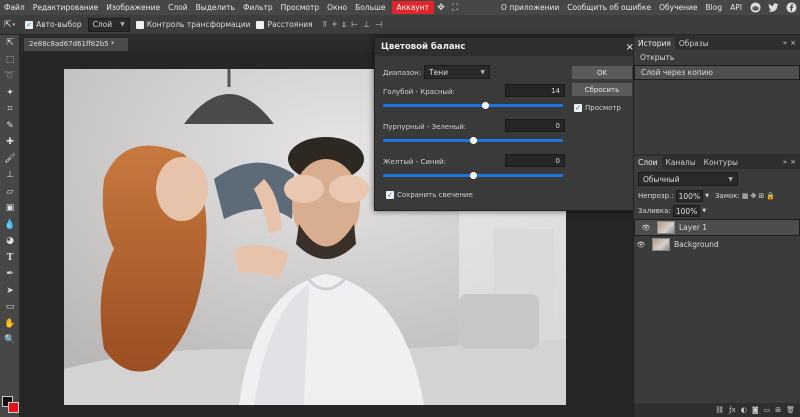 The height and width of the screenshot is (417, 800). Describe the element at coordinates (535, 160) in the screenshot. I see `yellow-blue-input: 0` at that location.